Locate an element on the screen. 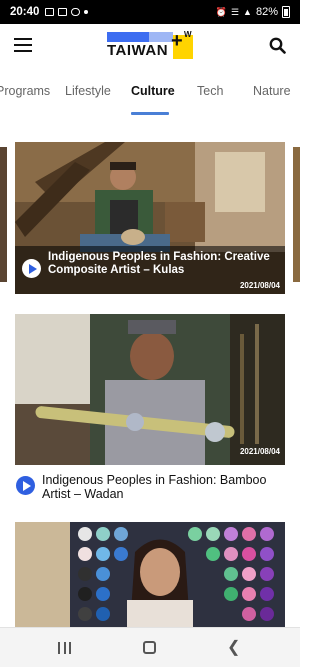 This screenshot has width=320, height=667. tab-lifestyle: Lifestyle is located at coordinates (88, 91).